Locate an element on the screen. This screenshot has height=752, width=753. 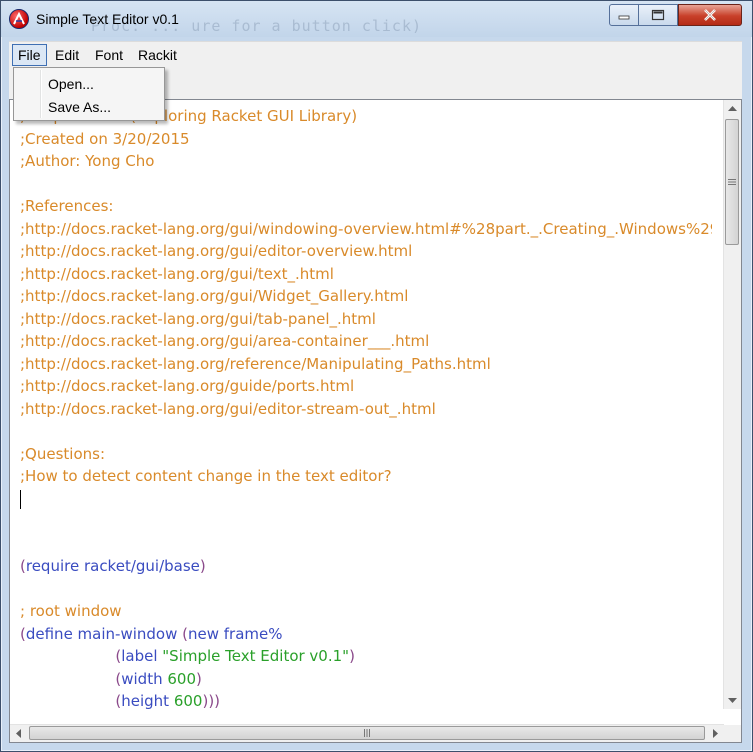
code-token: height is located at coordinates (147, 701).